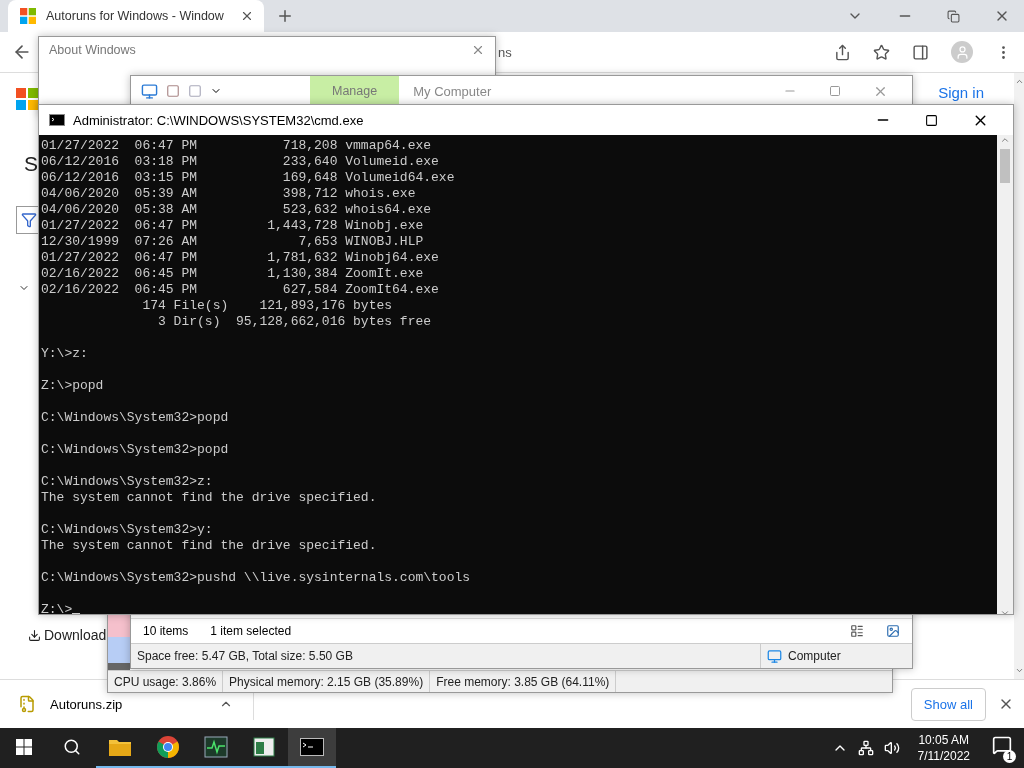 The image size is (1024, 768). I want to click on maximize-icon, so click(931, 120).